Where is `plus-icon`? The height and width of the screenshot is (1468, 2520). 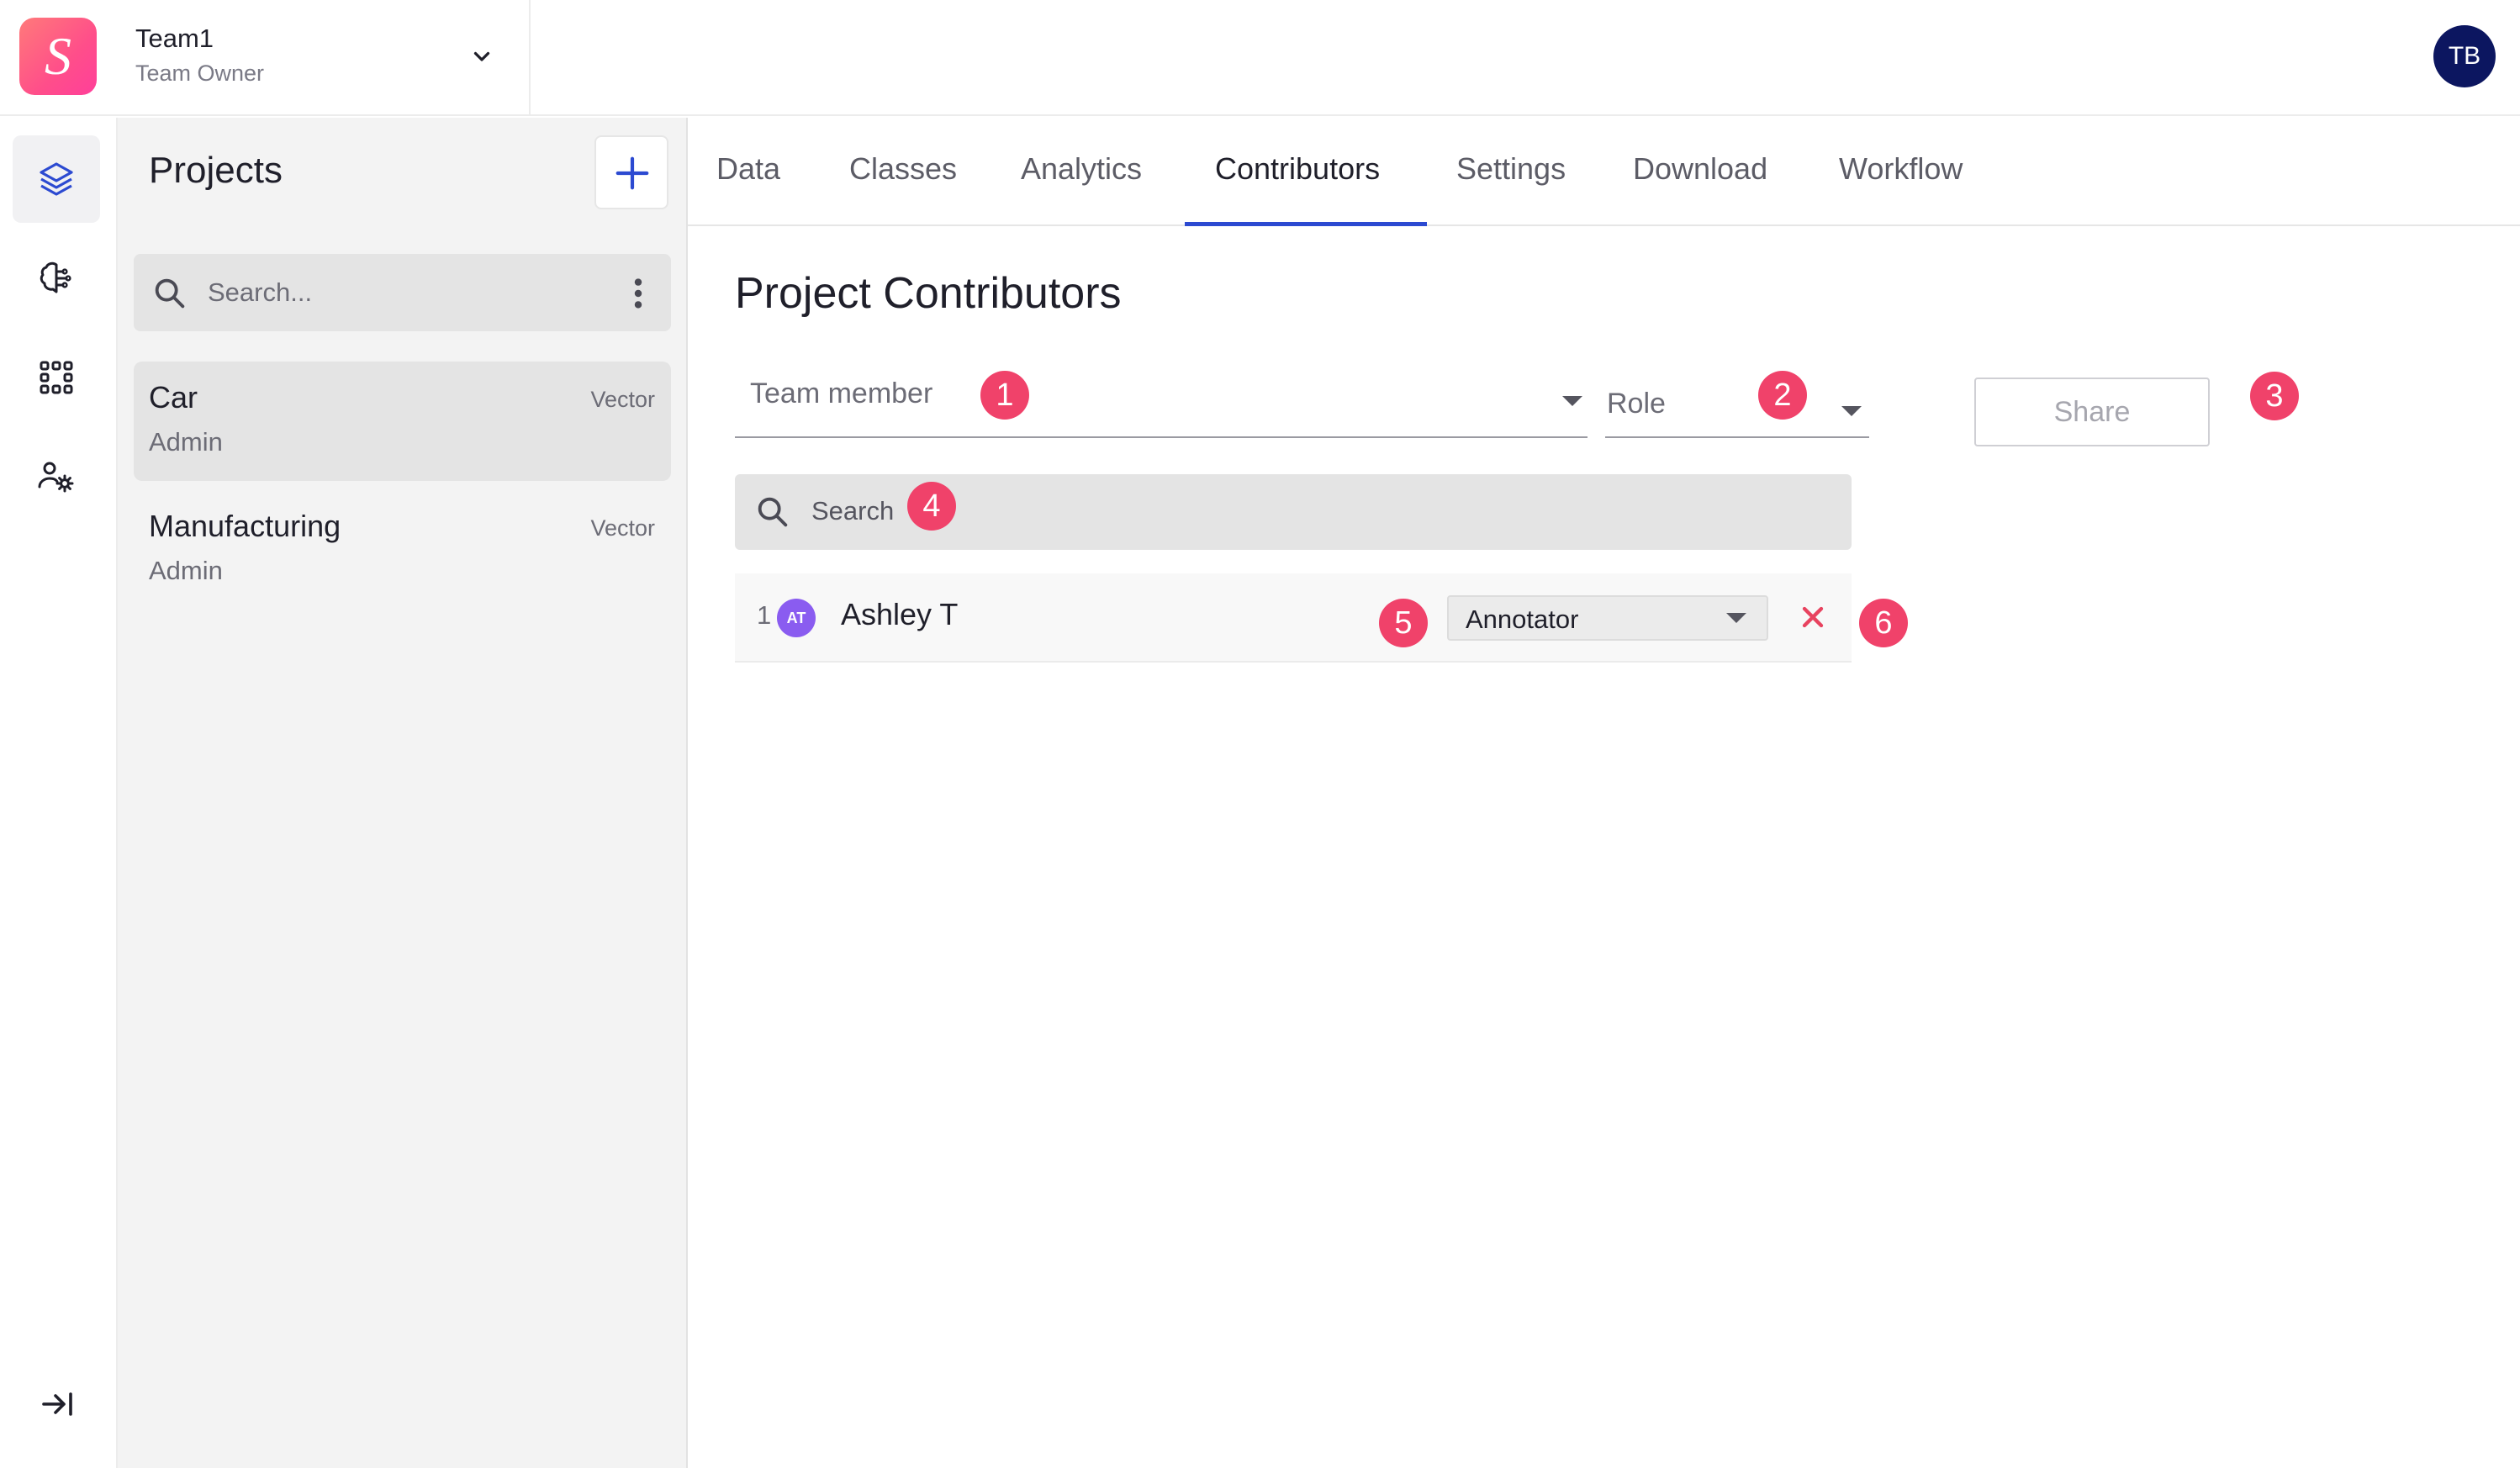 plus-icon is located at coordinates (632, 173).